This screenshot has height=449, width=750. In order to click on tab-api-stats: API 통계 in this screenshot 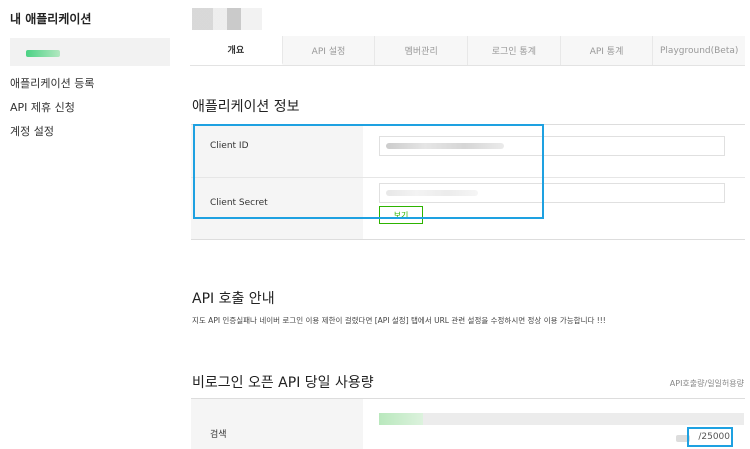, I will do `click(607, 50)`.